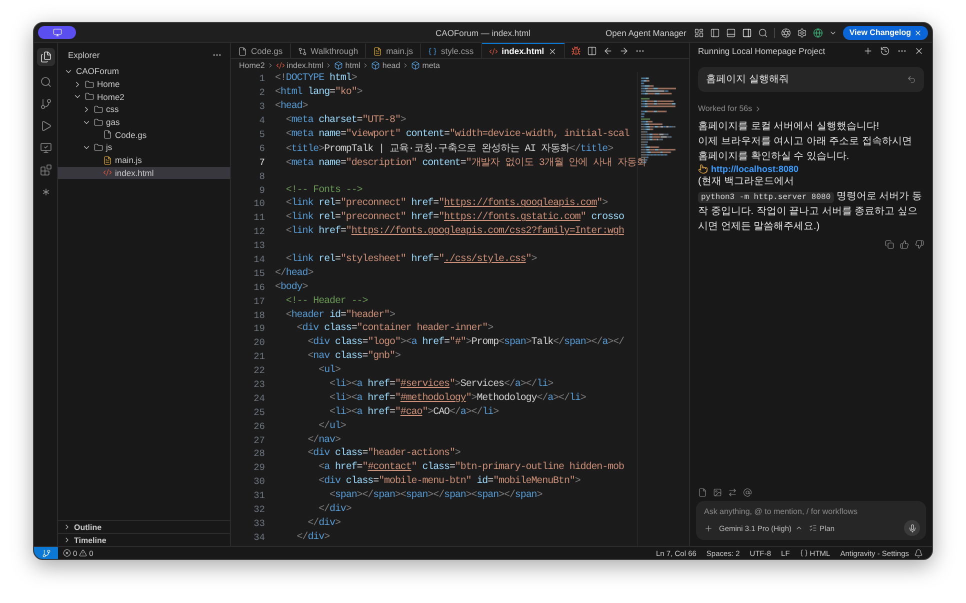  Describe the element at coordinates (144, 147) in the screenshot. I see `folder-item: js` at that location.